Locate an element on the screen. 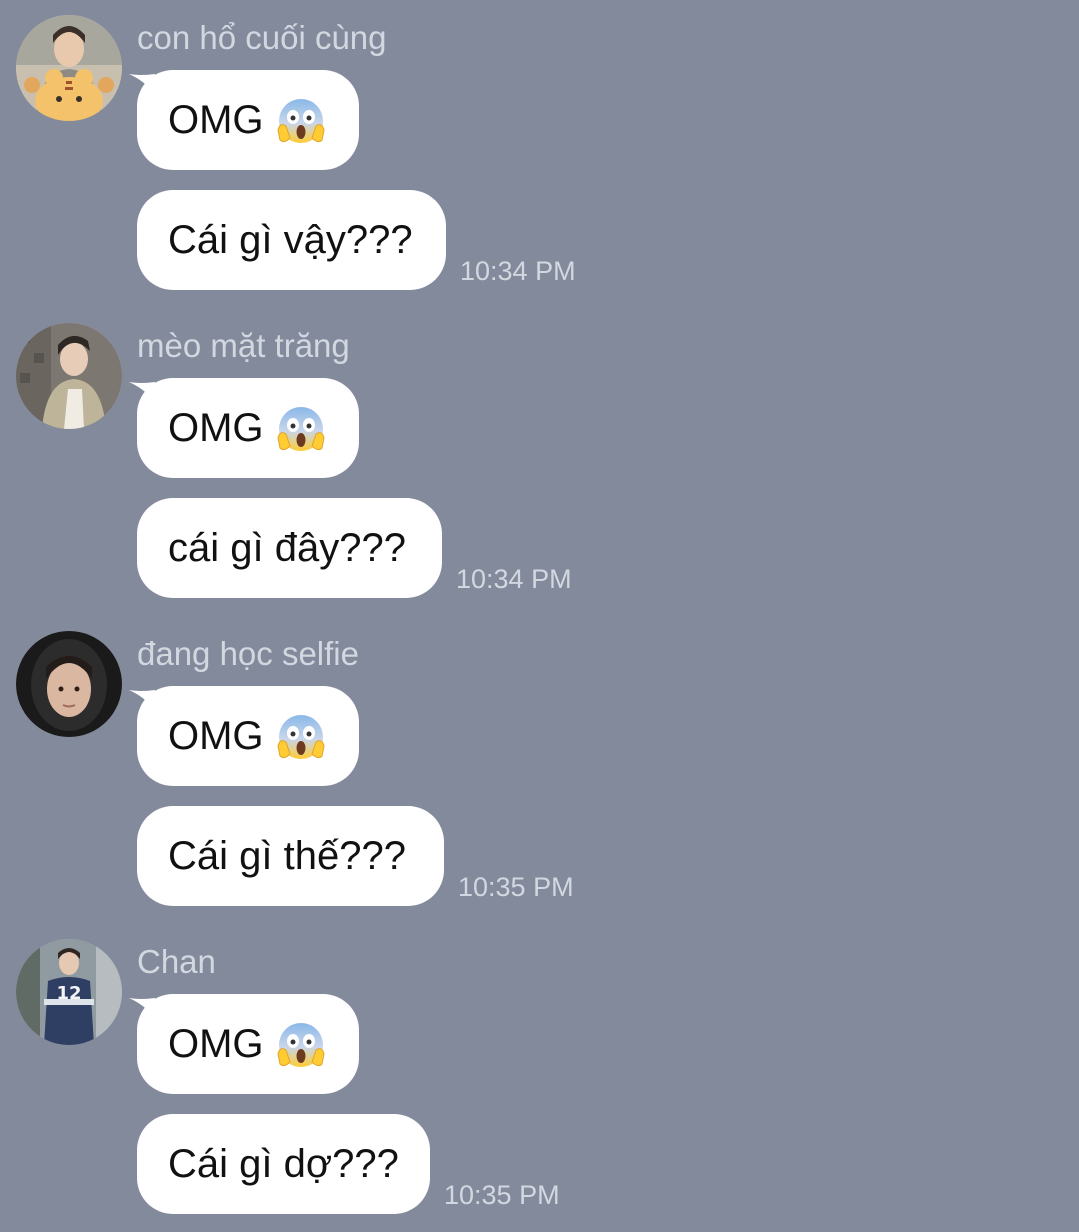  sender-name: con hổ cuối cùng is located at coordinates (262, 37).